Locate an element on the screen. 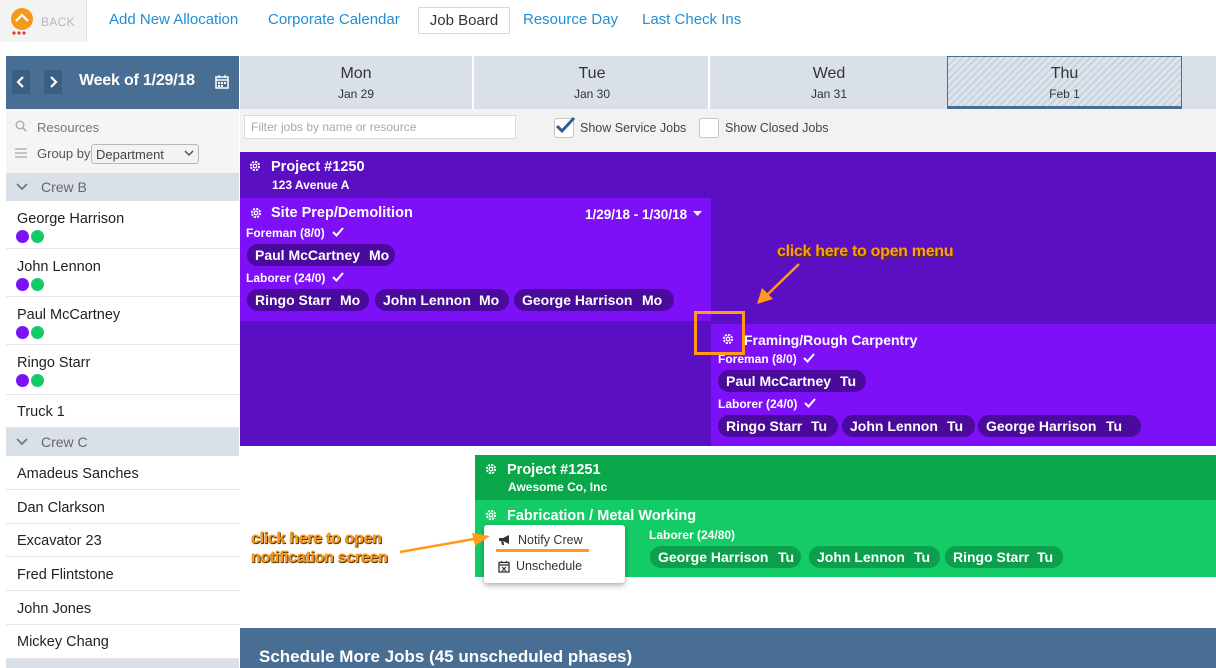 The image size is (1216, 668). show-closed-jobs-checkbox is located at coordinates (709, 128).